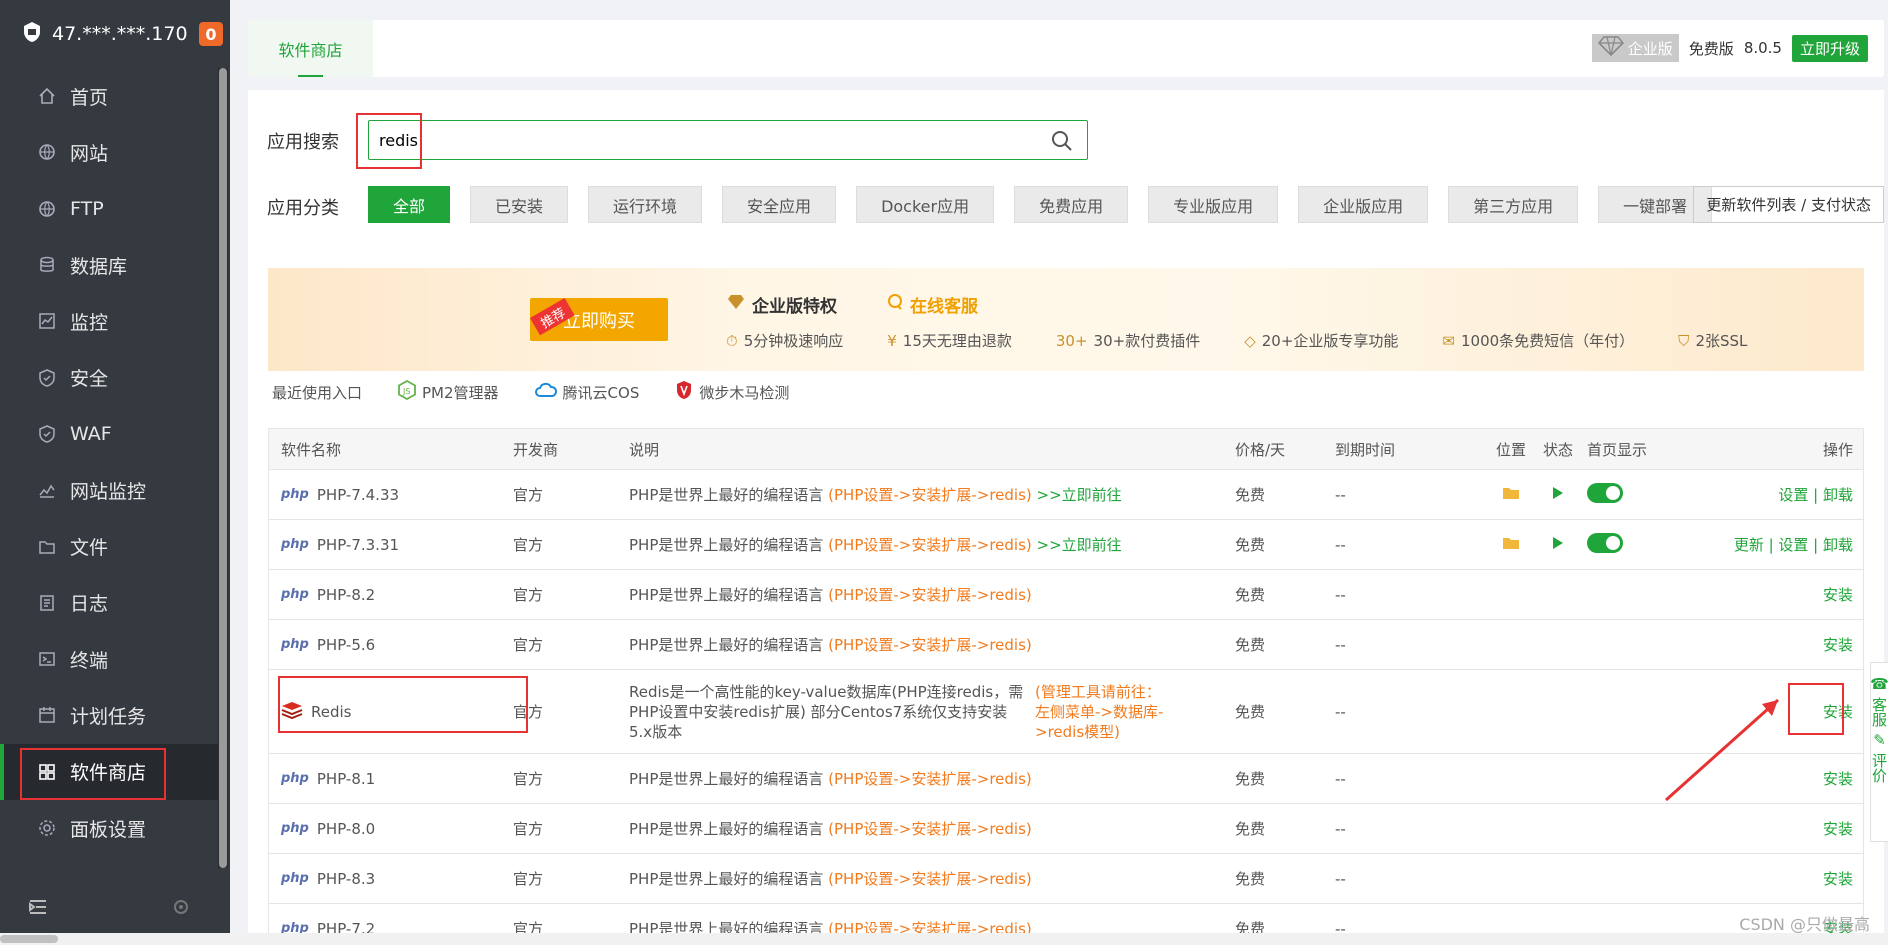 Image resolution: width=1888 pixels, height=945 pixels. I want to click on category-tab-0: 全部, so click(409, 204).